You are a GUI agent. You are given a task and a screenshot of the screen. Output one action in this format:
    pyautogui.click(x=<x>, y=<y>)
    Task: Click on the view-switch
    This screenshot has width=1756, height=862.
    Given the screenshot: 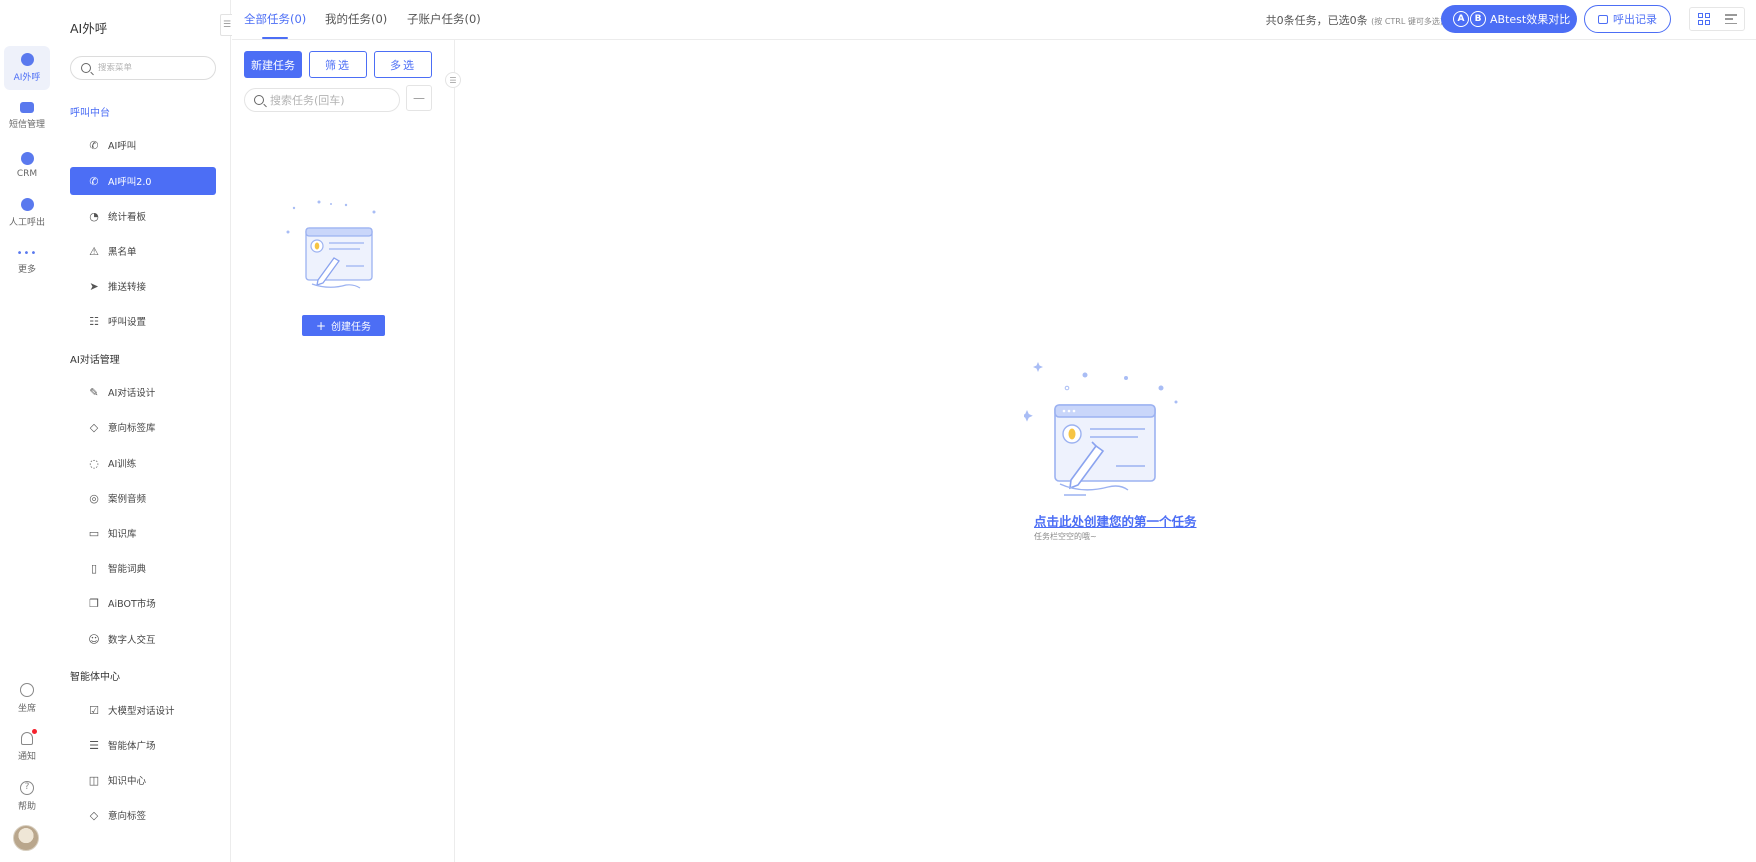 What is the action you would take?
    pyautogui.click(x=1717, y=19)
    